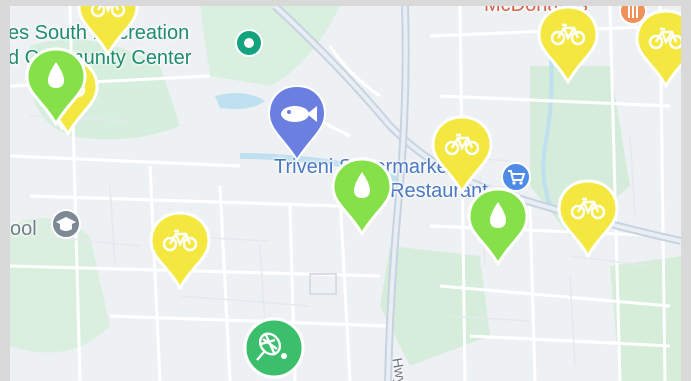 This screenshot has height=381, width=691. Describe the element at coordinates (23, 229) in the screenshot. I see `school-label: ool` at that location.